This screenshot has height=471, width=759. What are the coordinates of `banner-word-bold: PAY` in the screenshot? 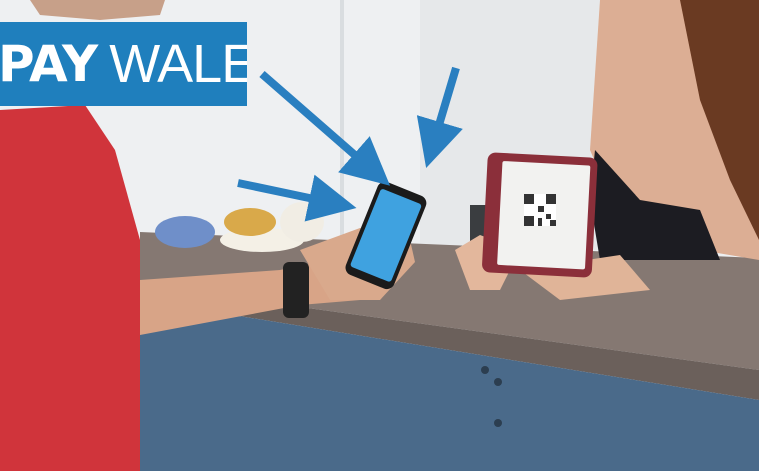 It's located at (49, 64).